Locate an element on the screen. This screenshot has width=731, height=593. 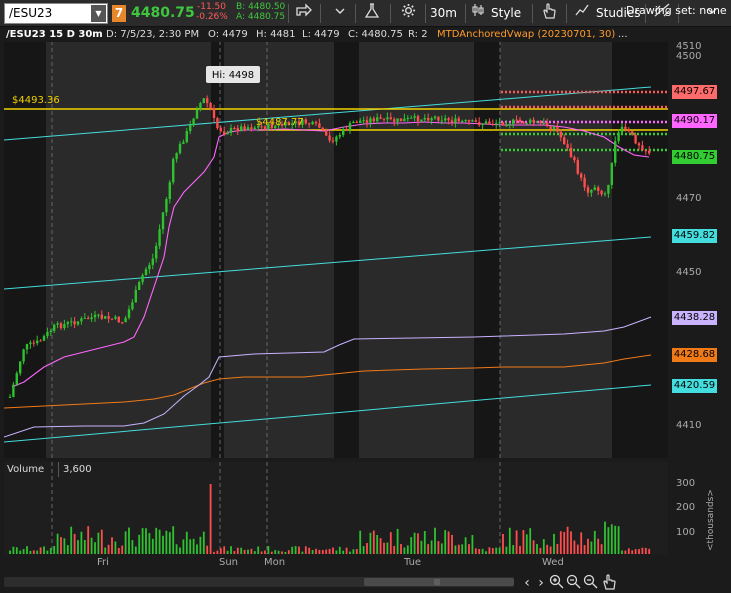
header-high: H: 4481 is located at coordinates (276, 34).